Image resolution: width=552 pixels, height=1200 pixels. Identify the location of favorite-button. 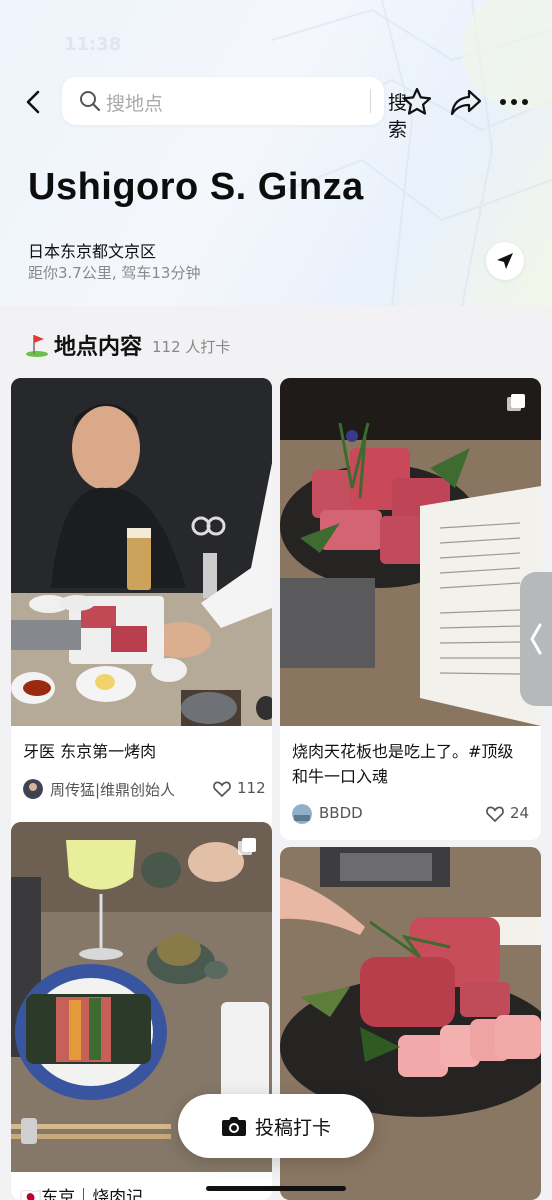
(417, 102).